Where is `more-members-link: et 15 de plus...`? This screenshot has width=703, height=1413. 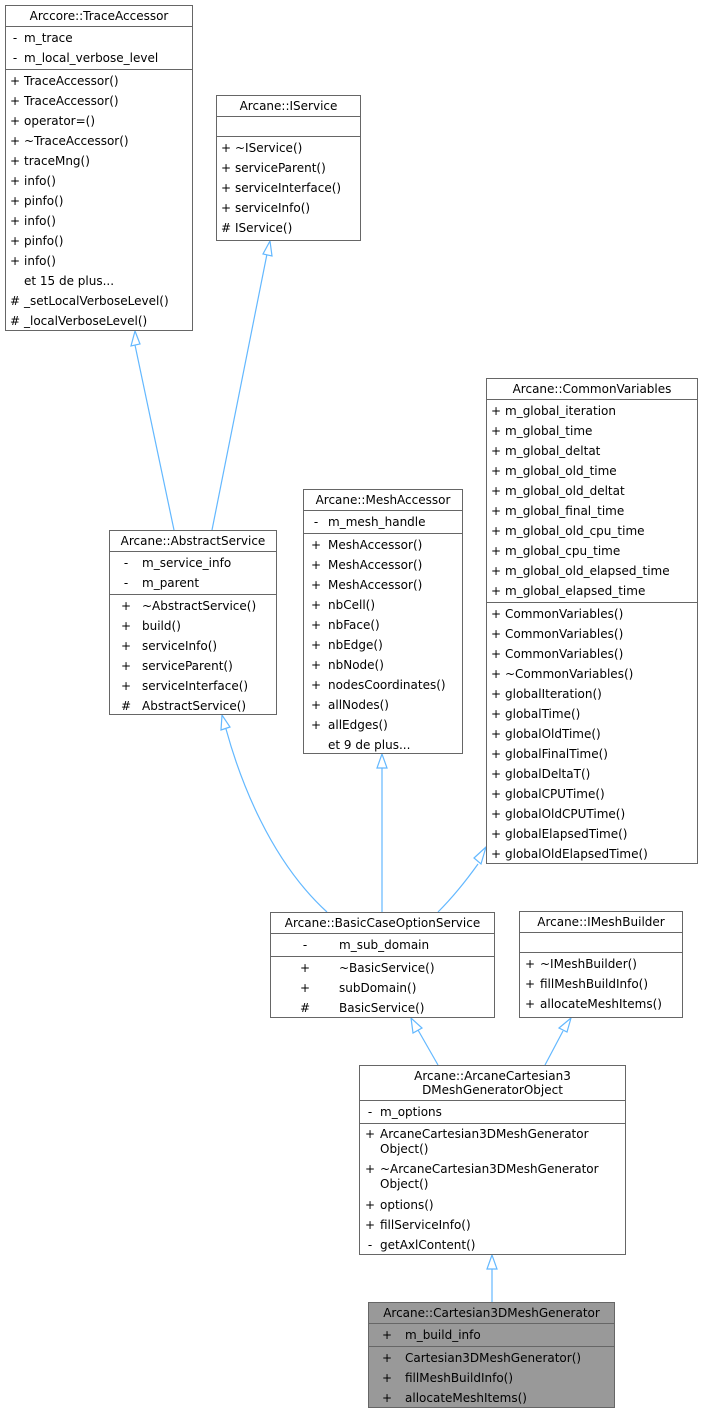
more-members-link: et 15 de plus... is located at coordinates (99, 281).